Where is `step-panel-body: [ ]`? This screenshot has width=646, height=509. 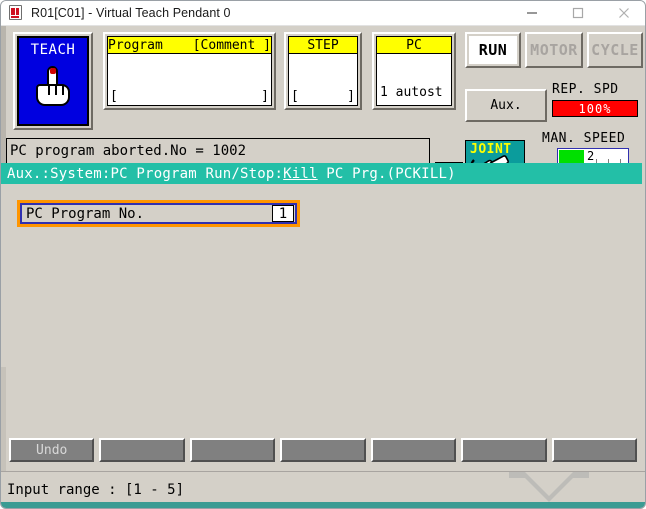
step-panel-body: [ ] is located at coordinates (323, 79).